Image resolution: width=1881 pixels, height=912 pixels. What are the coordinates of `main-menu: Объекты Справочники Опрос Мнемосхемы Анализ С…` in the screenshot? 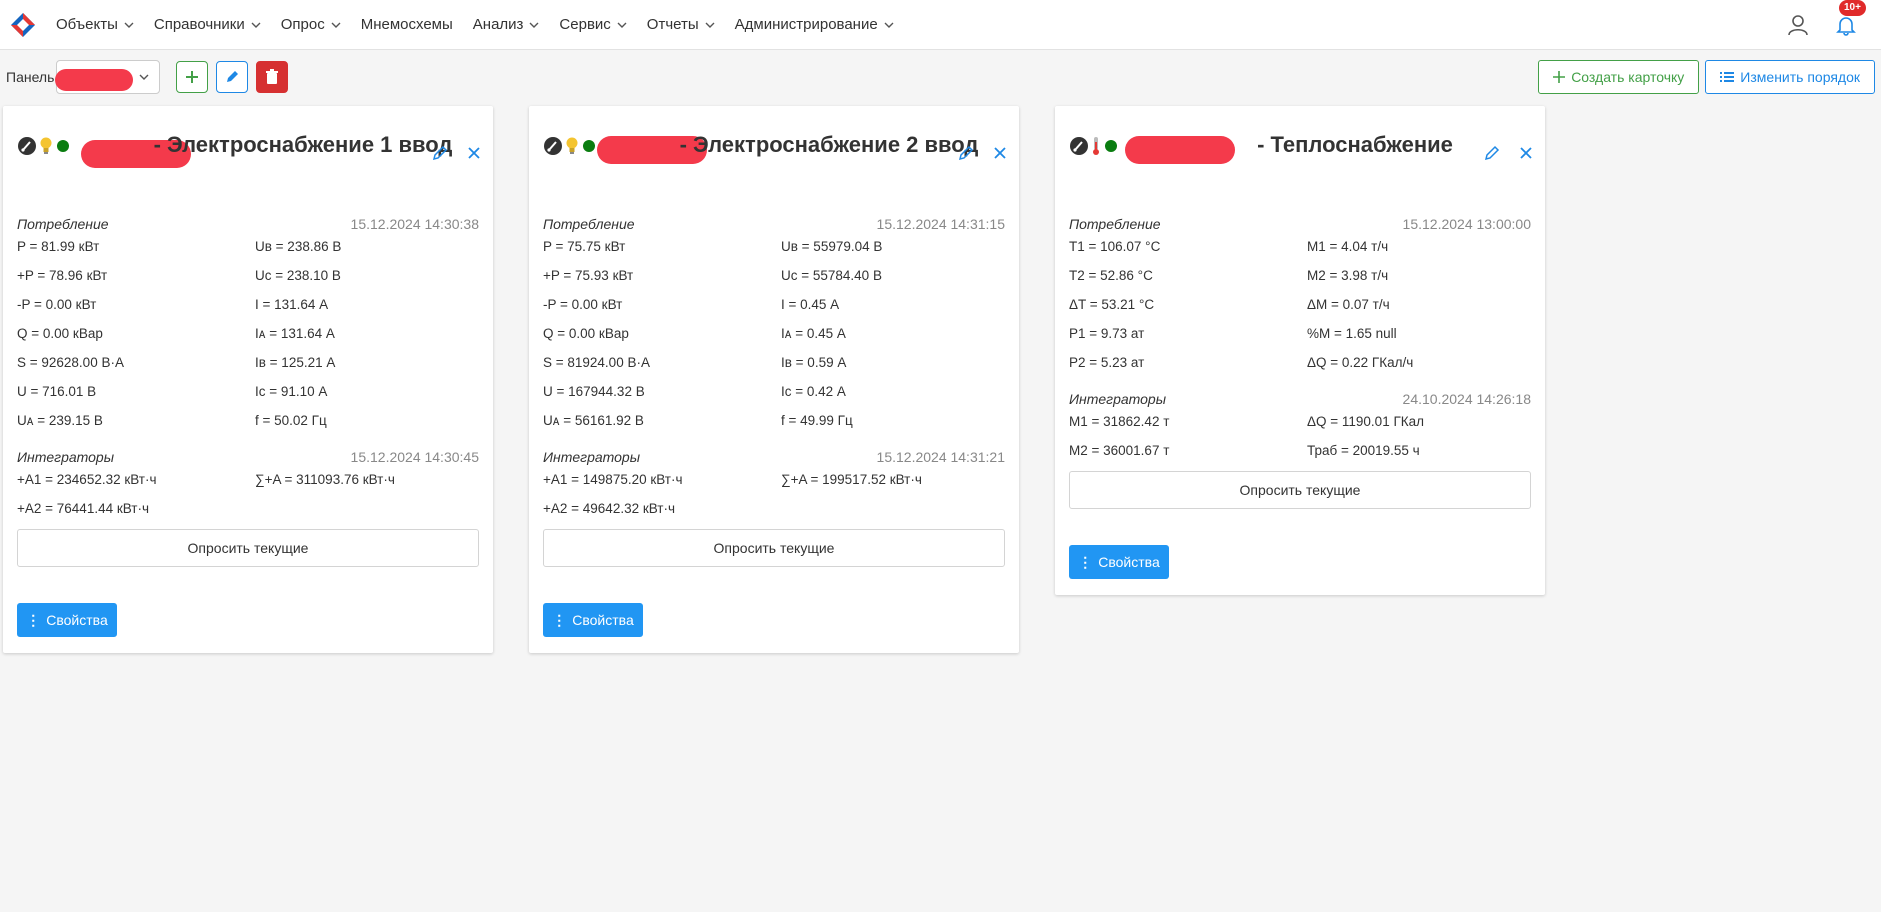 It's located at (475, 24).